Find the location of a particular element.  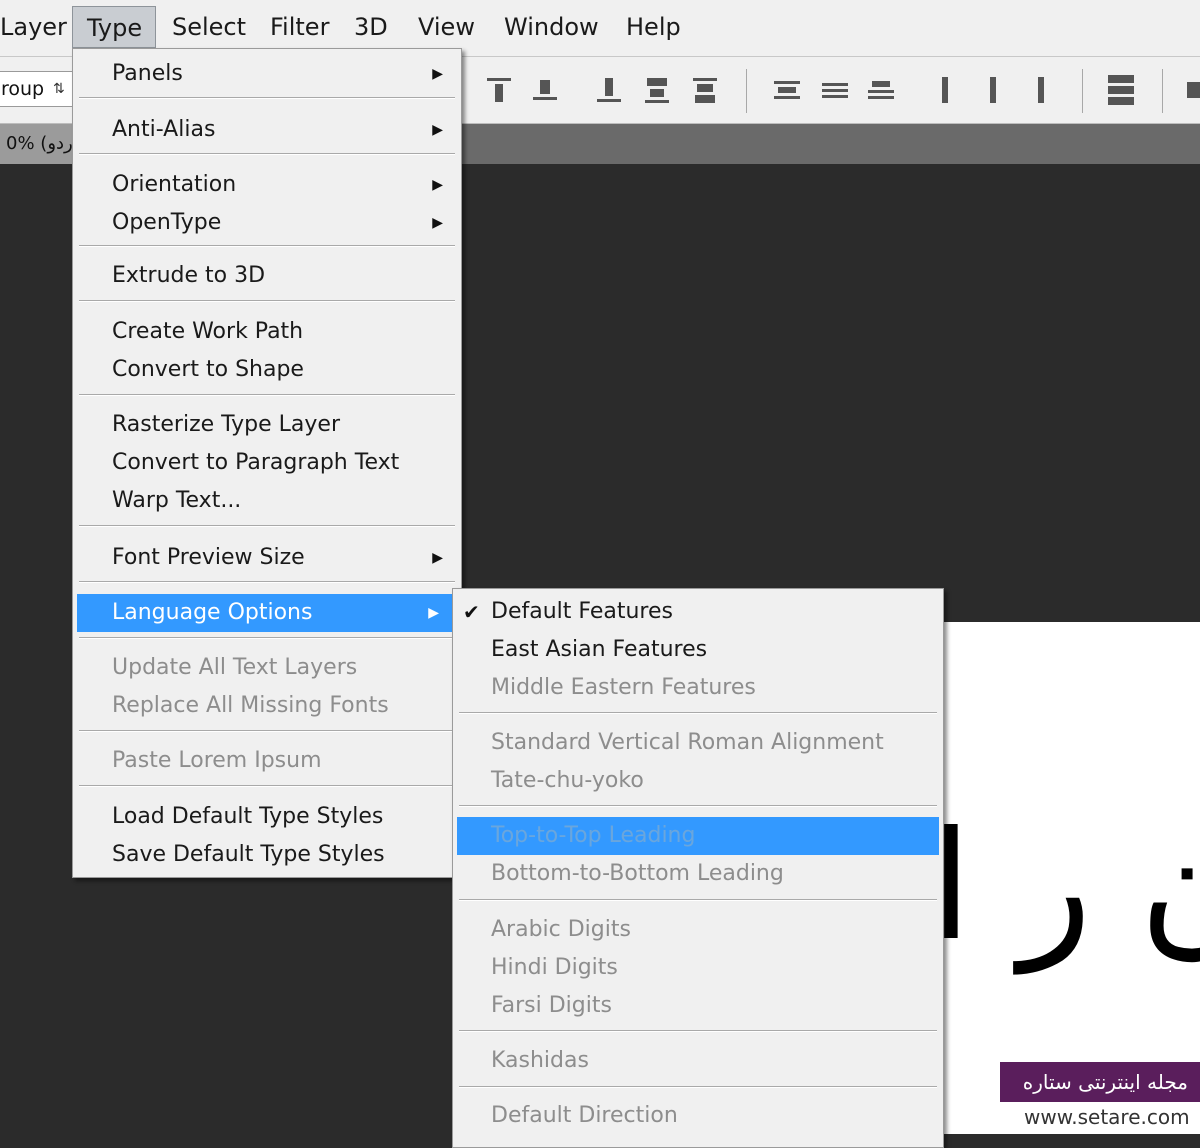

menu-item-anti-alias: Anti-Alias ▶ is located at coordinates (267, 130).